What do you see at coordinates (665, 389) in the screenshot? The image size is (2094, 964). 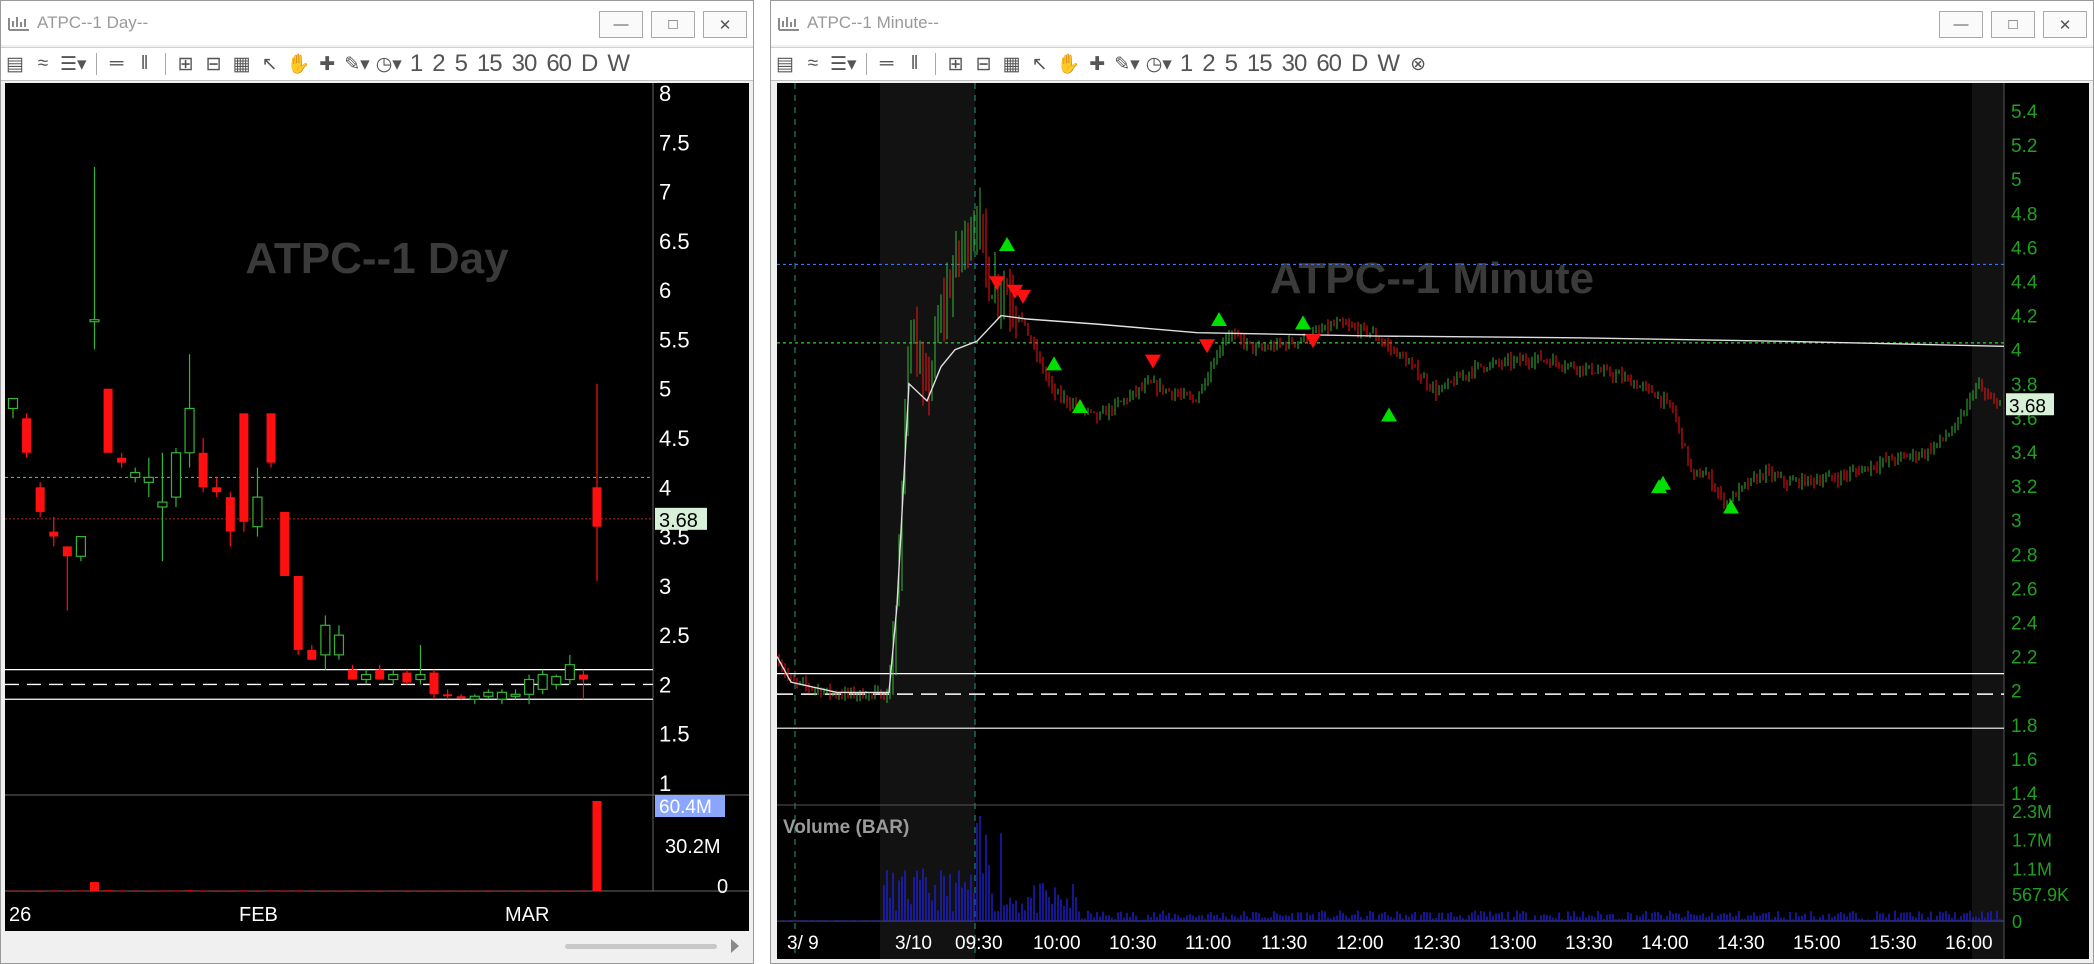 I see `price-tick-label: 5` at bounding box center [665, 389].